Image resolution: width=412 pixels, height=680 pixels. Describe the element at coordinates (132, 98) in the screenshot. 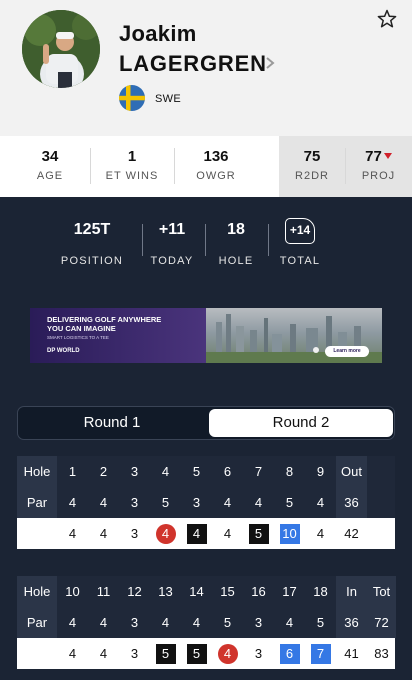

I see `sweden-flag-icon` at that location.